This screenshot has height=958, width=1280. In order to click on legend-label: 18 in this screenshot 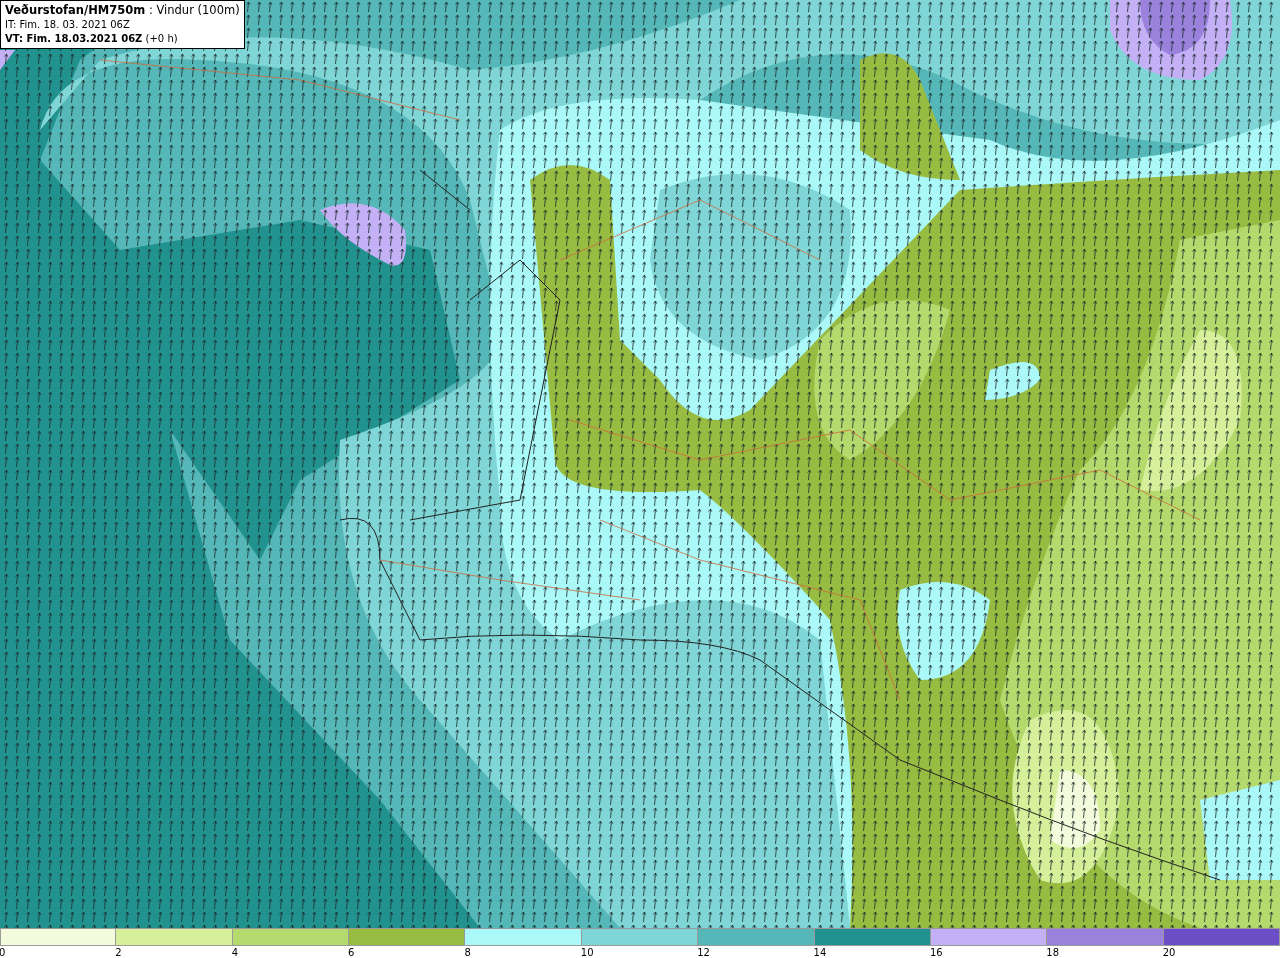, I will do `click(1052, 952)`.